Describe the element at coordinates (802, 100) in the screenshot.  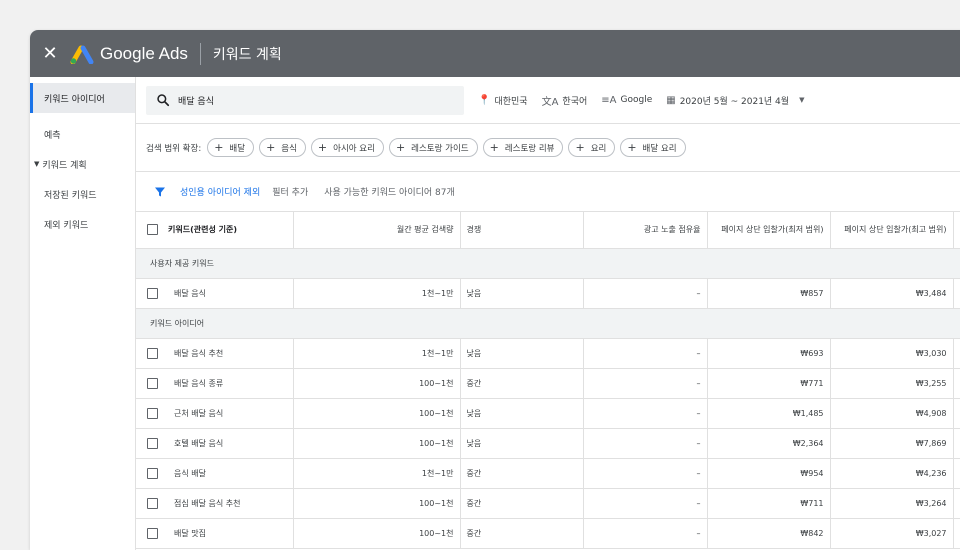
I see `chevron-down-icon: ▼` at that location.